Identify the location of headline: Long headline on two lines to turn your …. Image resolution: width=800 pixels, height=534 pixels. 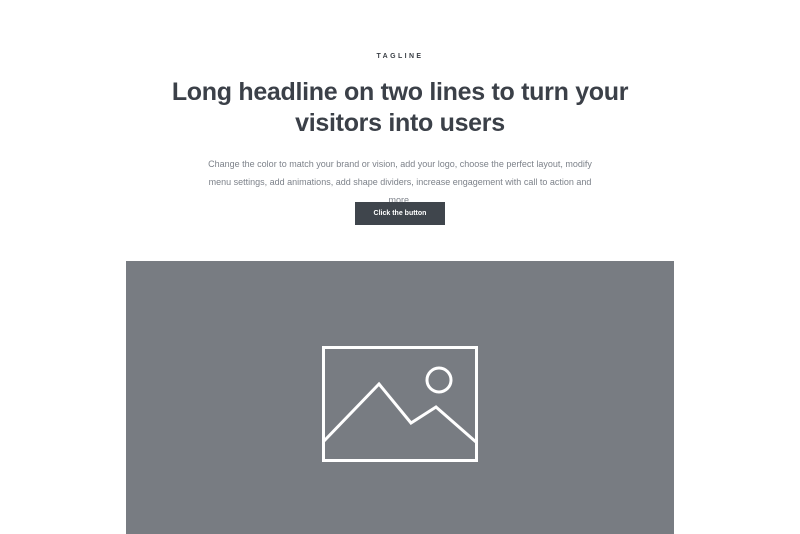
(400, 107).